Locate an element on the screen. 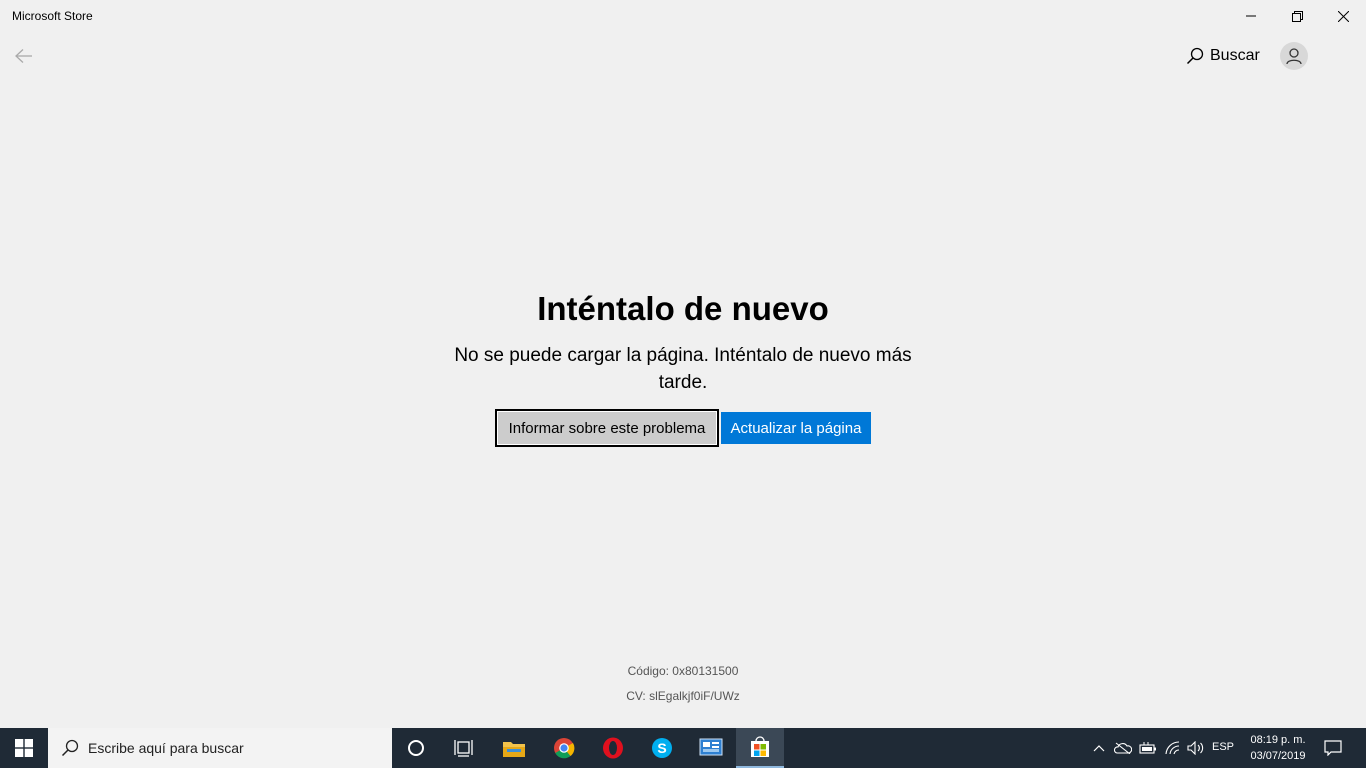  file-explorer-icon is located at coordinates (514, 749).